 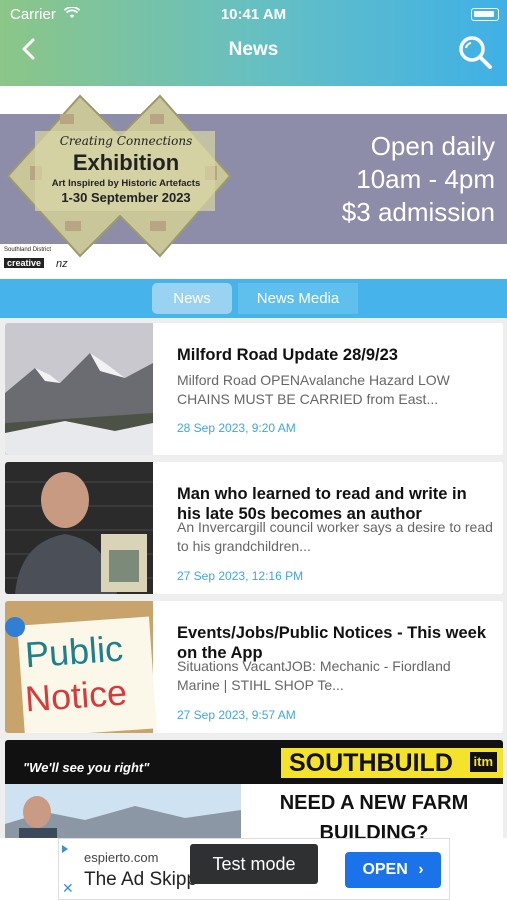 I want to click on app-header: Carrier 10:41 AM News, so click(x=253, y=43).